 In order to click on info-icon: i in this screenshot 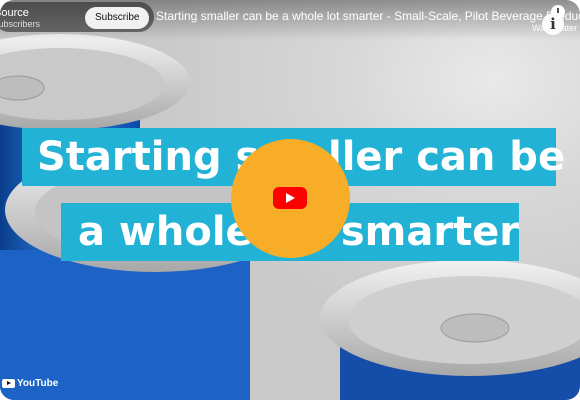, I will do `click(553, 24)`.